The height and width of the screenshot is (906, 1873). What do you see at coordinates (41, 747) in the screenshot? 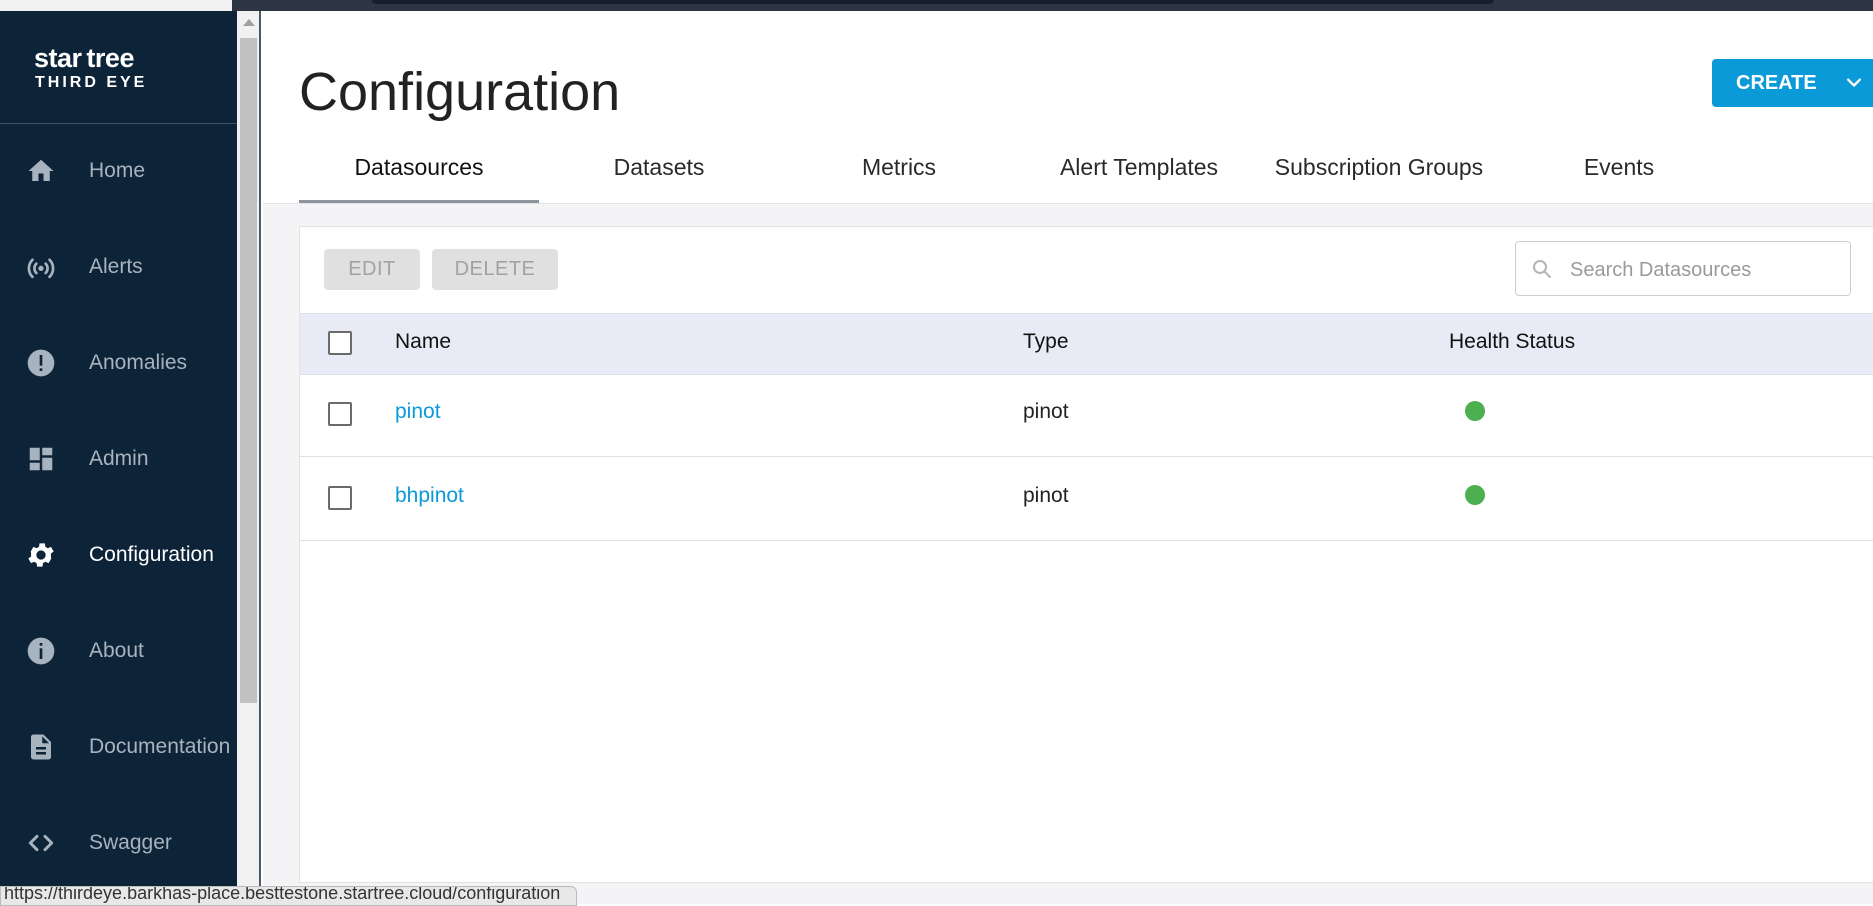
I see `document-icon` at bounding box center [41, 747].